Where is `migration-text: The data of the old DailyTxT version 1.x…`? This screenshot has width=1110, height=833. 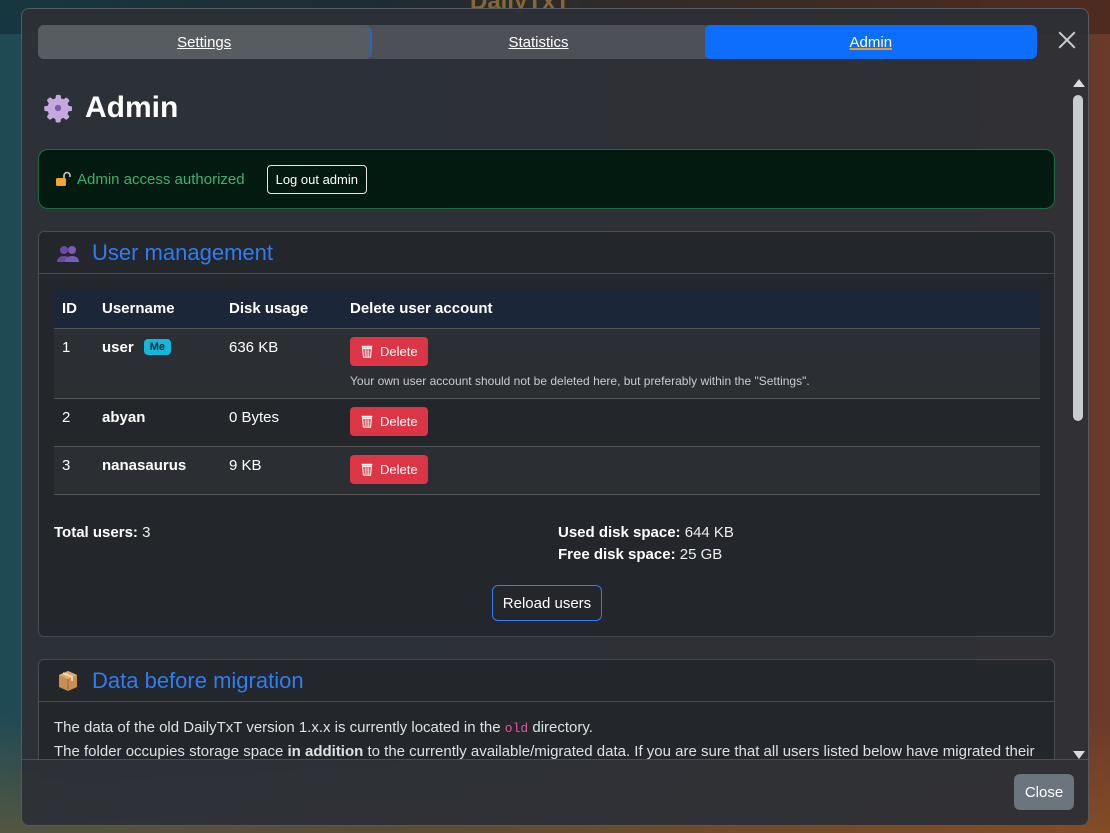
migration-text: The data of the old DailyTxT version 1.x… is located at coordinates (277, 727).